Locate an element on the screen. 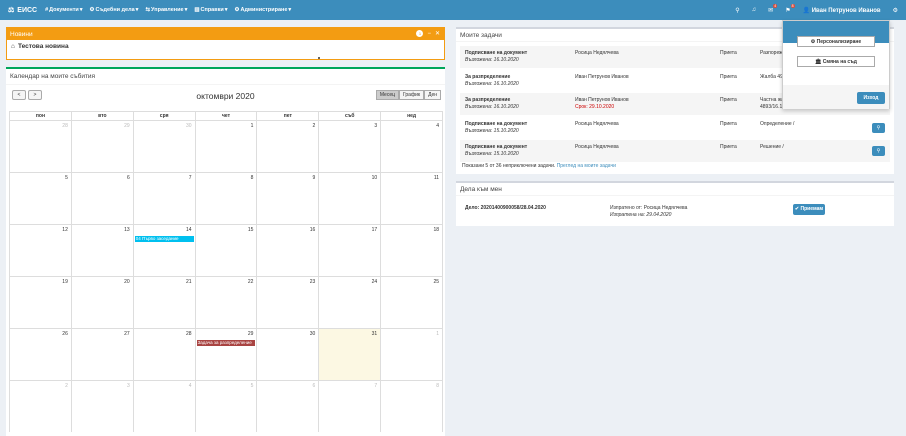 The width and height of the screenshot is (906, 436). task-desc: Решение / is located at coordinates (772, 147).